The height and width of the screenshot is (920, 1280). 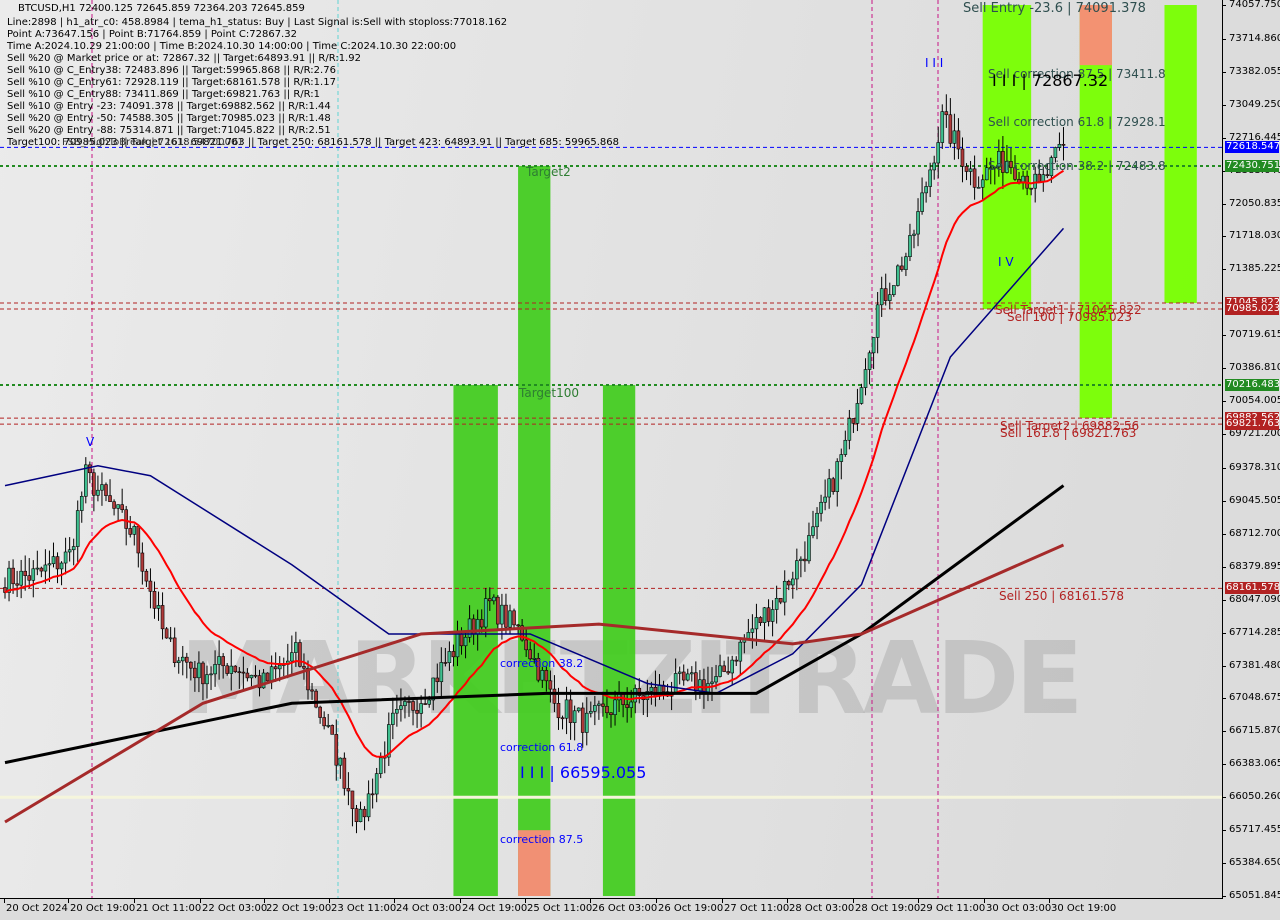 What do you see at coordinates (1252, 424) in the screenshot?
I see `price-tag: 69821.763` at bounding box center [1252, 424].